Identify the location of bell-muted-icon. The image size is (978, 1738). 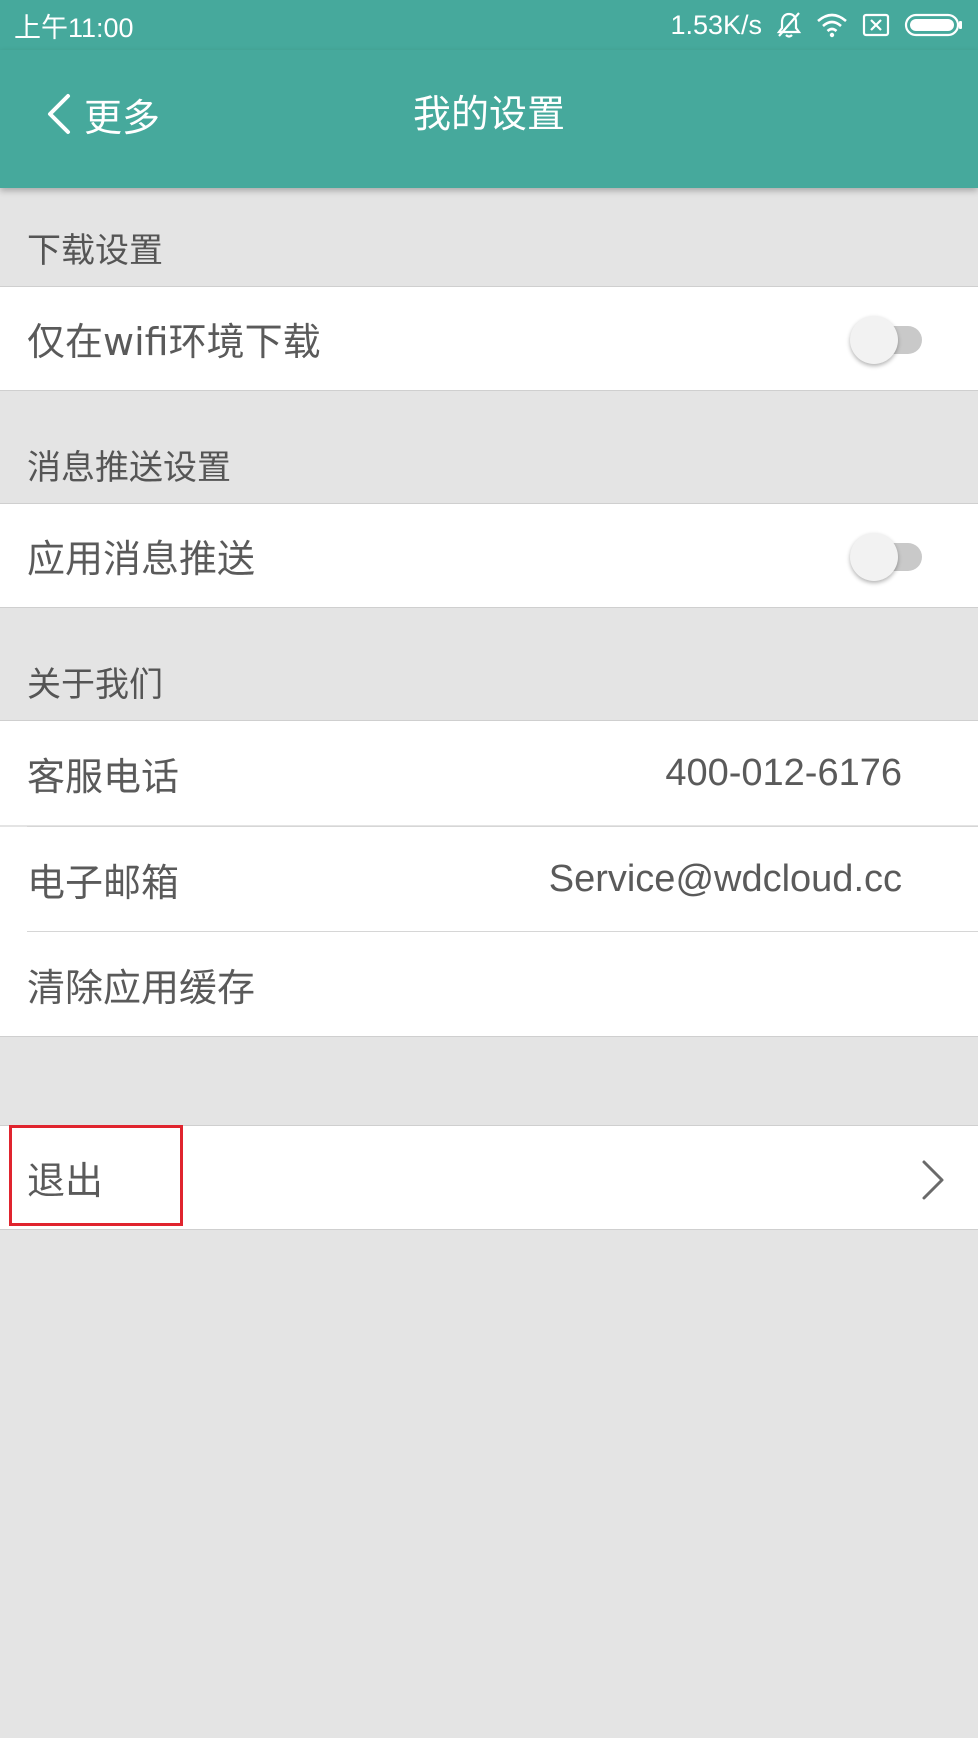
(789, 25).